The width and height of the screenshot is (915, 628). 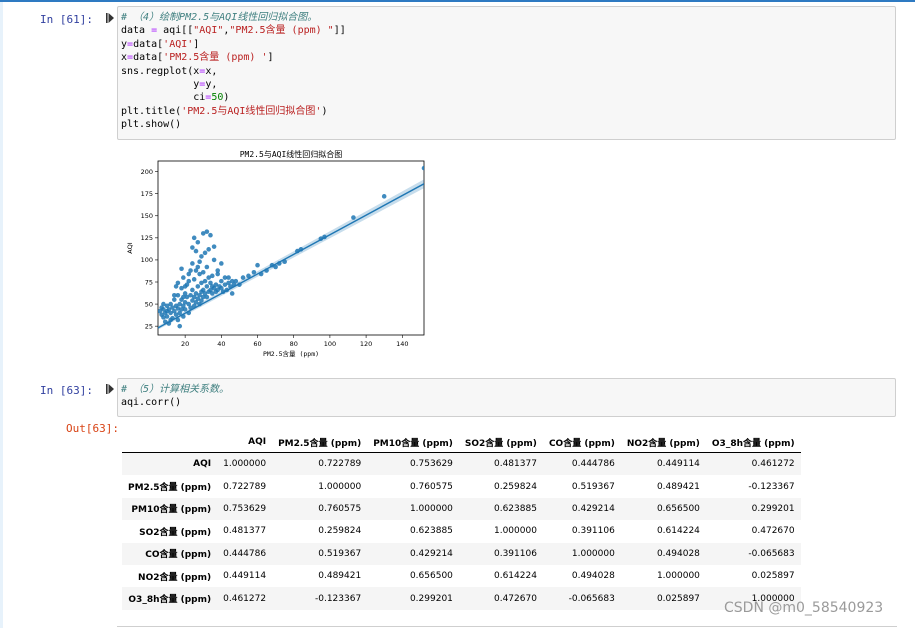 I want to click on y-tick-label: 25, so click(x=149, y=326).